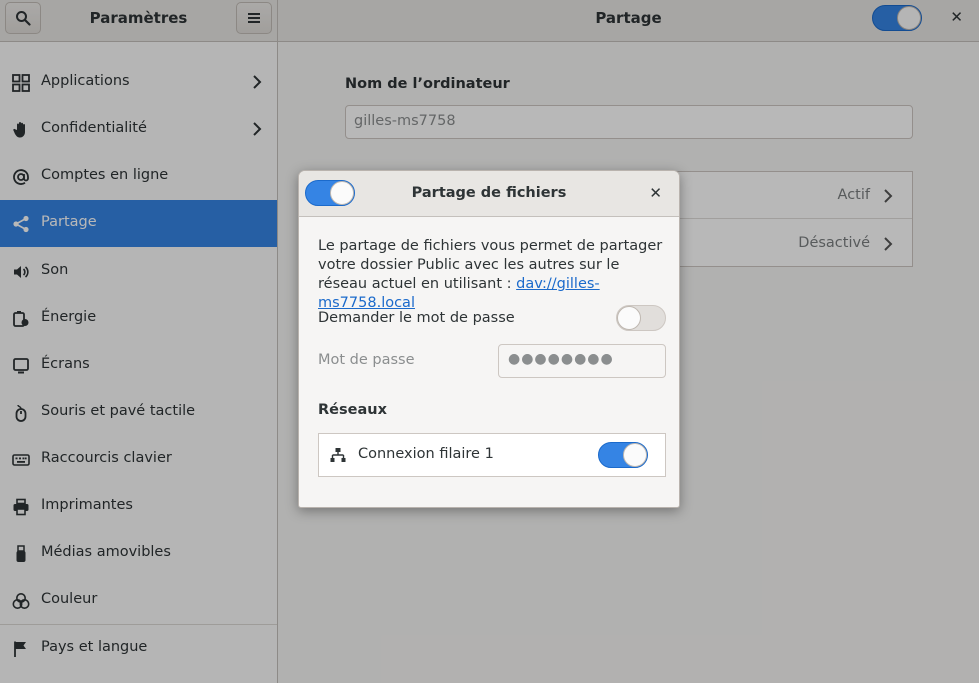 Image resolution: width=979 pixels, height=683 pixels. Describe the element at coordinates (106, 552) in the screenshot. I see `sidebar-item-label: Médias amovibles` at that location.